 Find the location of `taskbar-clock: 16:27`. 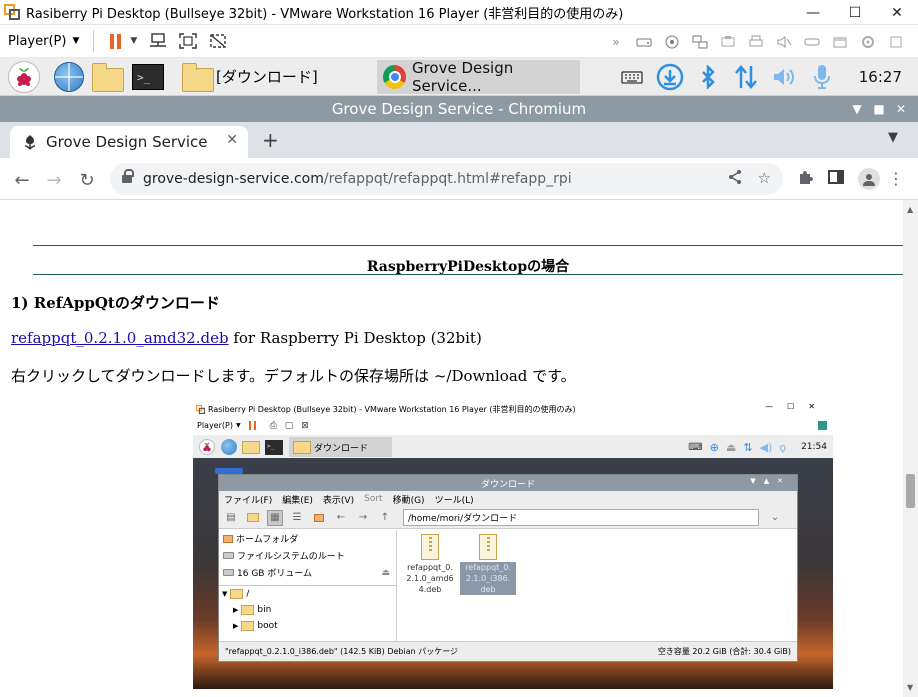

taskbar-clock: 16:27 is located at coordinates (880, 77).